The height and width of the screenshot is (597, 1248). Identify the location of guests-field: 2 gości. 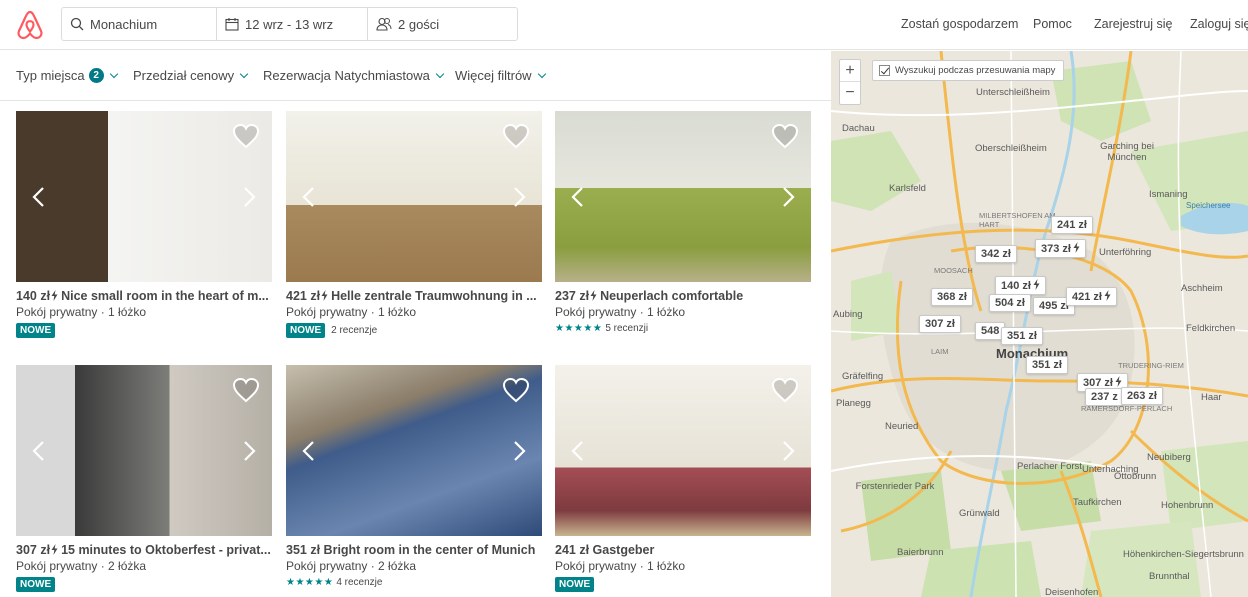
(442, 24).